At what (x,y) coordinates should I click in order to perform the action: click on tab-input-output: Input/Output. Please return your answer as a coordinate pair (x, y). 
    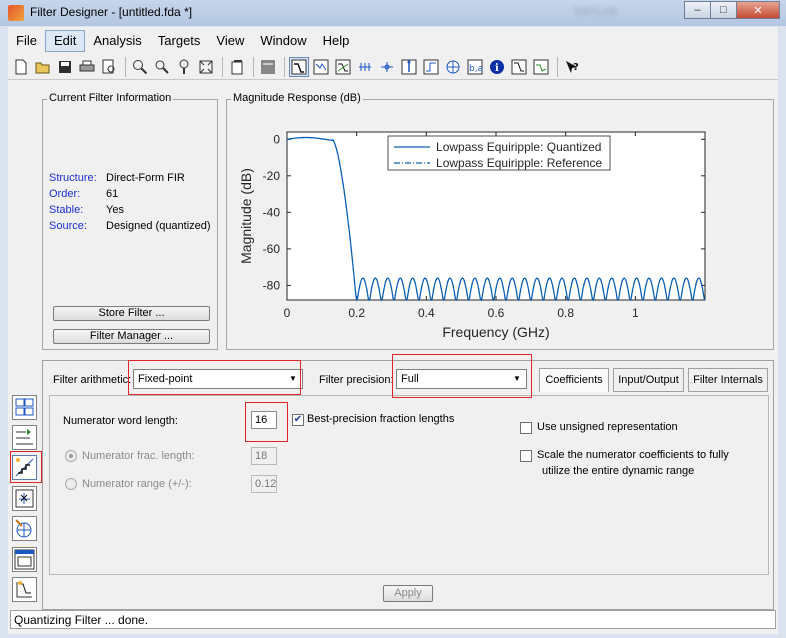
    Looking at the image, I should click on (648, 380).